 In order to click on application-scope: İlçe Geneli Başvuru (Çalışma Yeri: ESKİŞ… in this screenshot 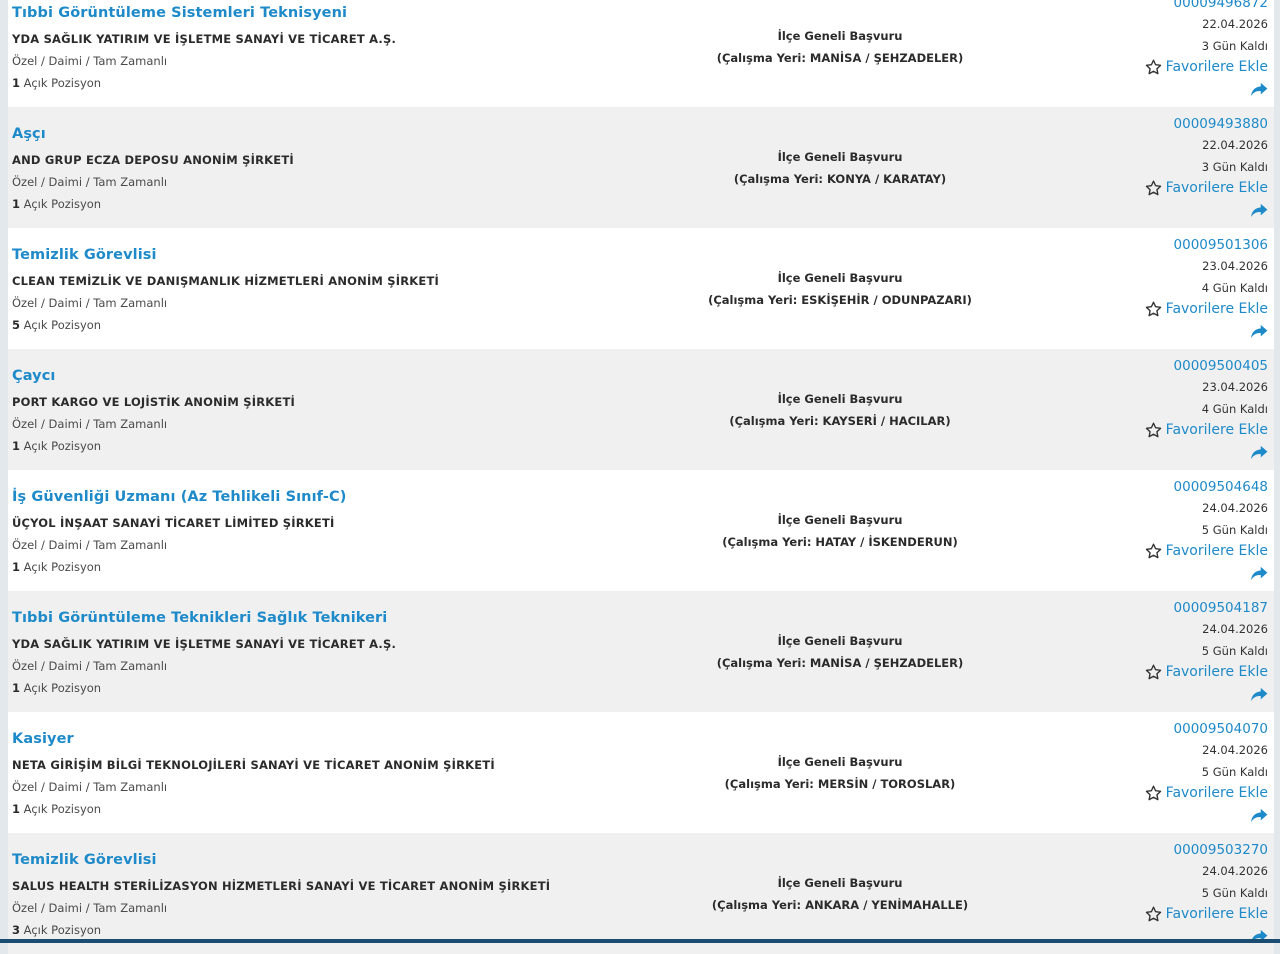, I will do `click(840, 289)`.